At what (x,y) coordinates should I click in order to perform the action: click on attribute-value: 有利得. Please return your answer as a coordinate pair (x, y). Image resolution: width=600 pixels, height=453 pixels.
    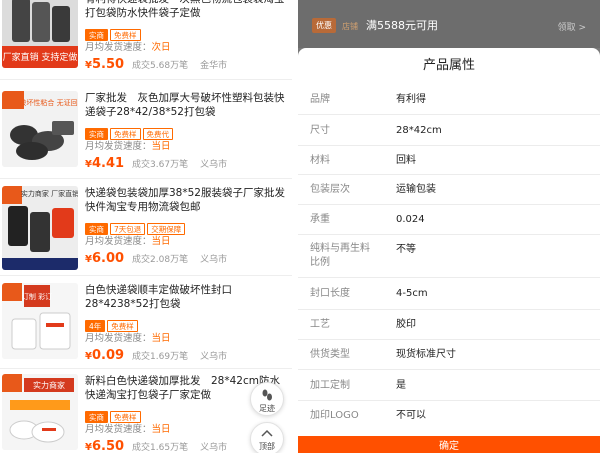
    Looking at the image, I should click on (411, 99).